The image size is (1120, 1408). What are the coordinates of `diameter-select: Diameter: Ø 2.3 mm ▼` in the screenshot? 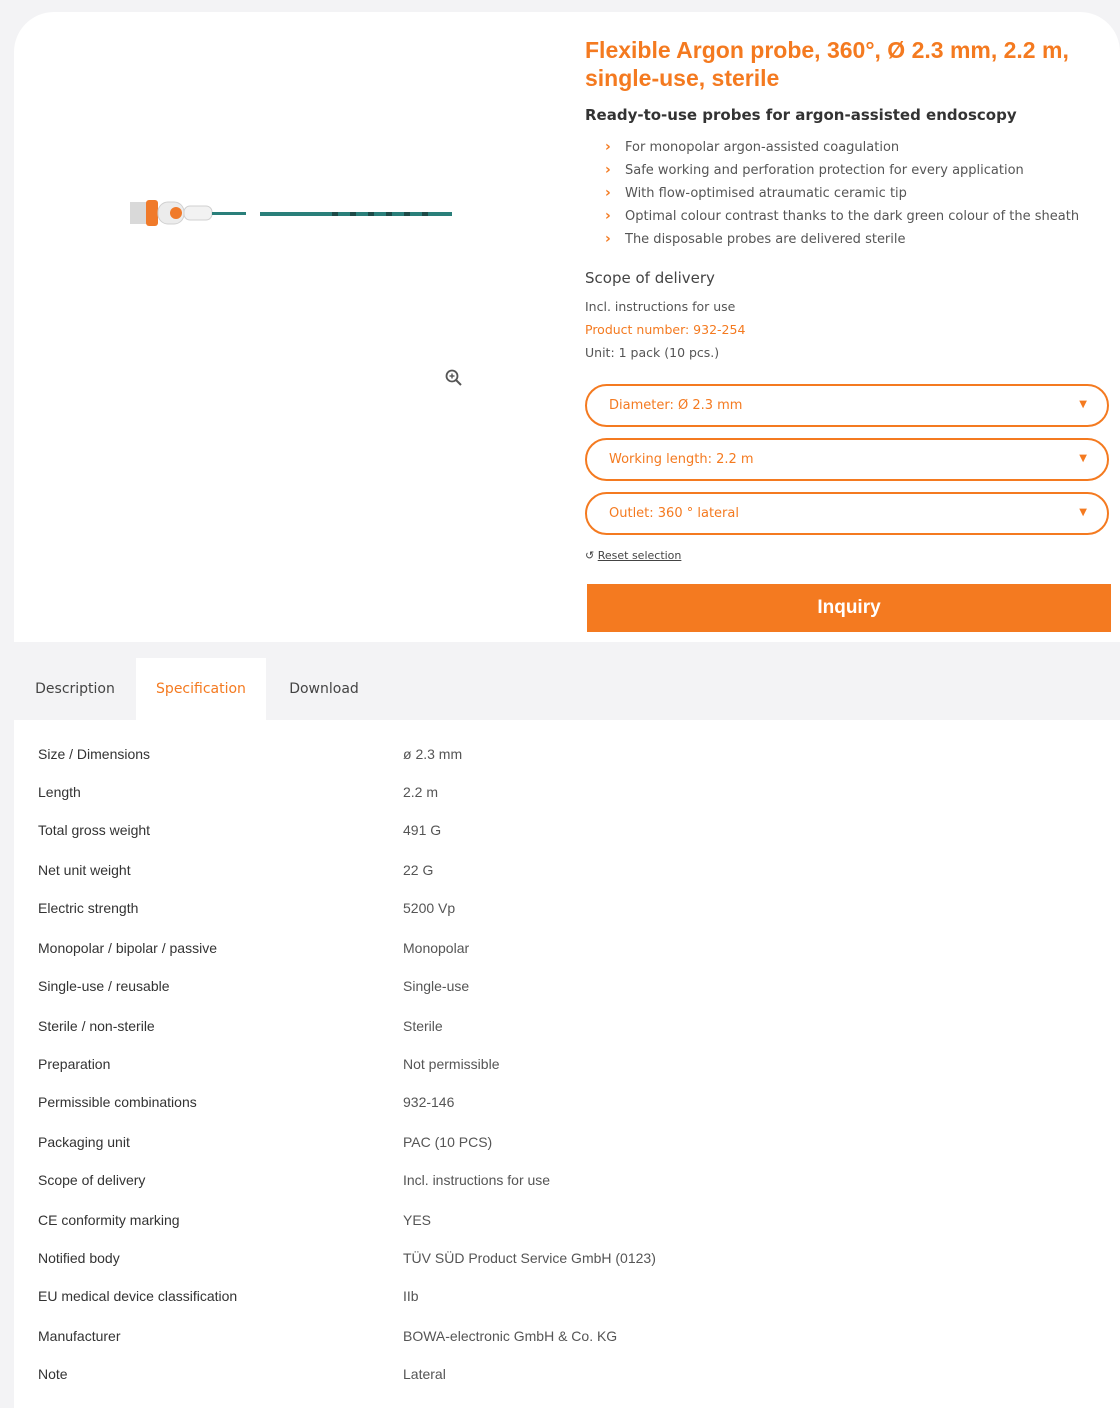 It's located at (847, 405).